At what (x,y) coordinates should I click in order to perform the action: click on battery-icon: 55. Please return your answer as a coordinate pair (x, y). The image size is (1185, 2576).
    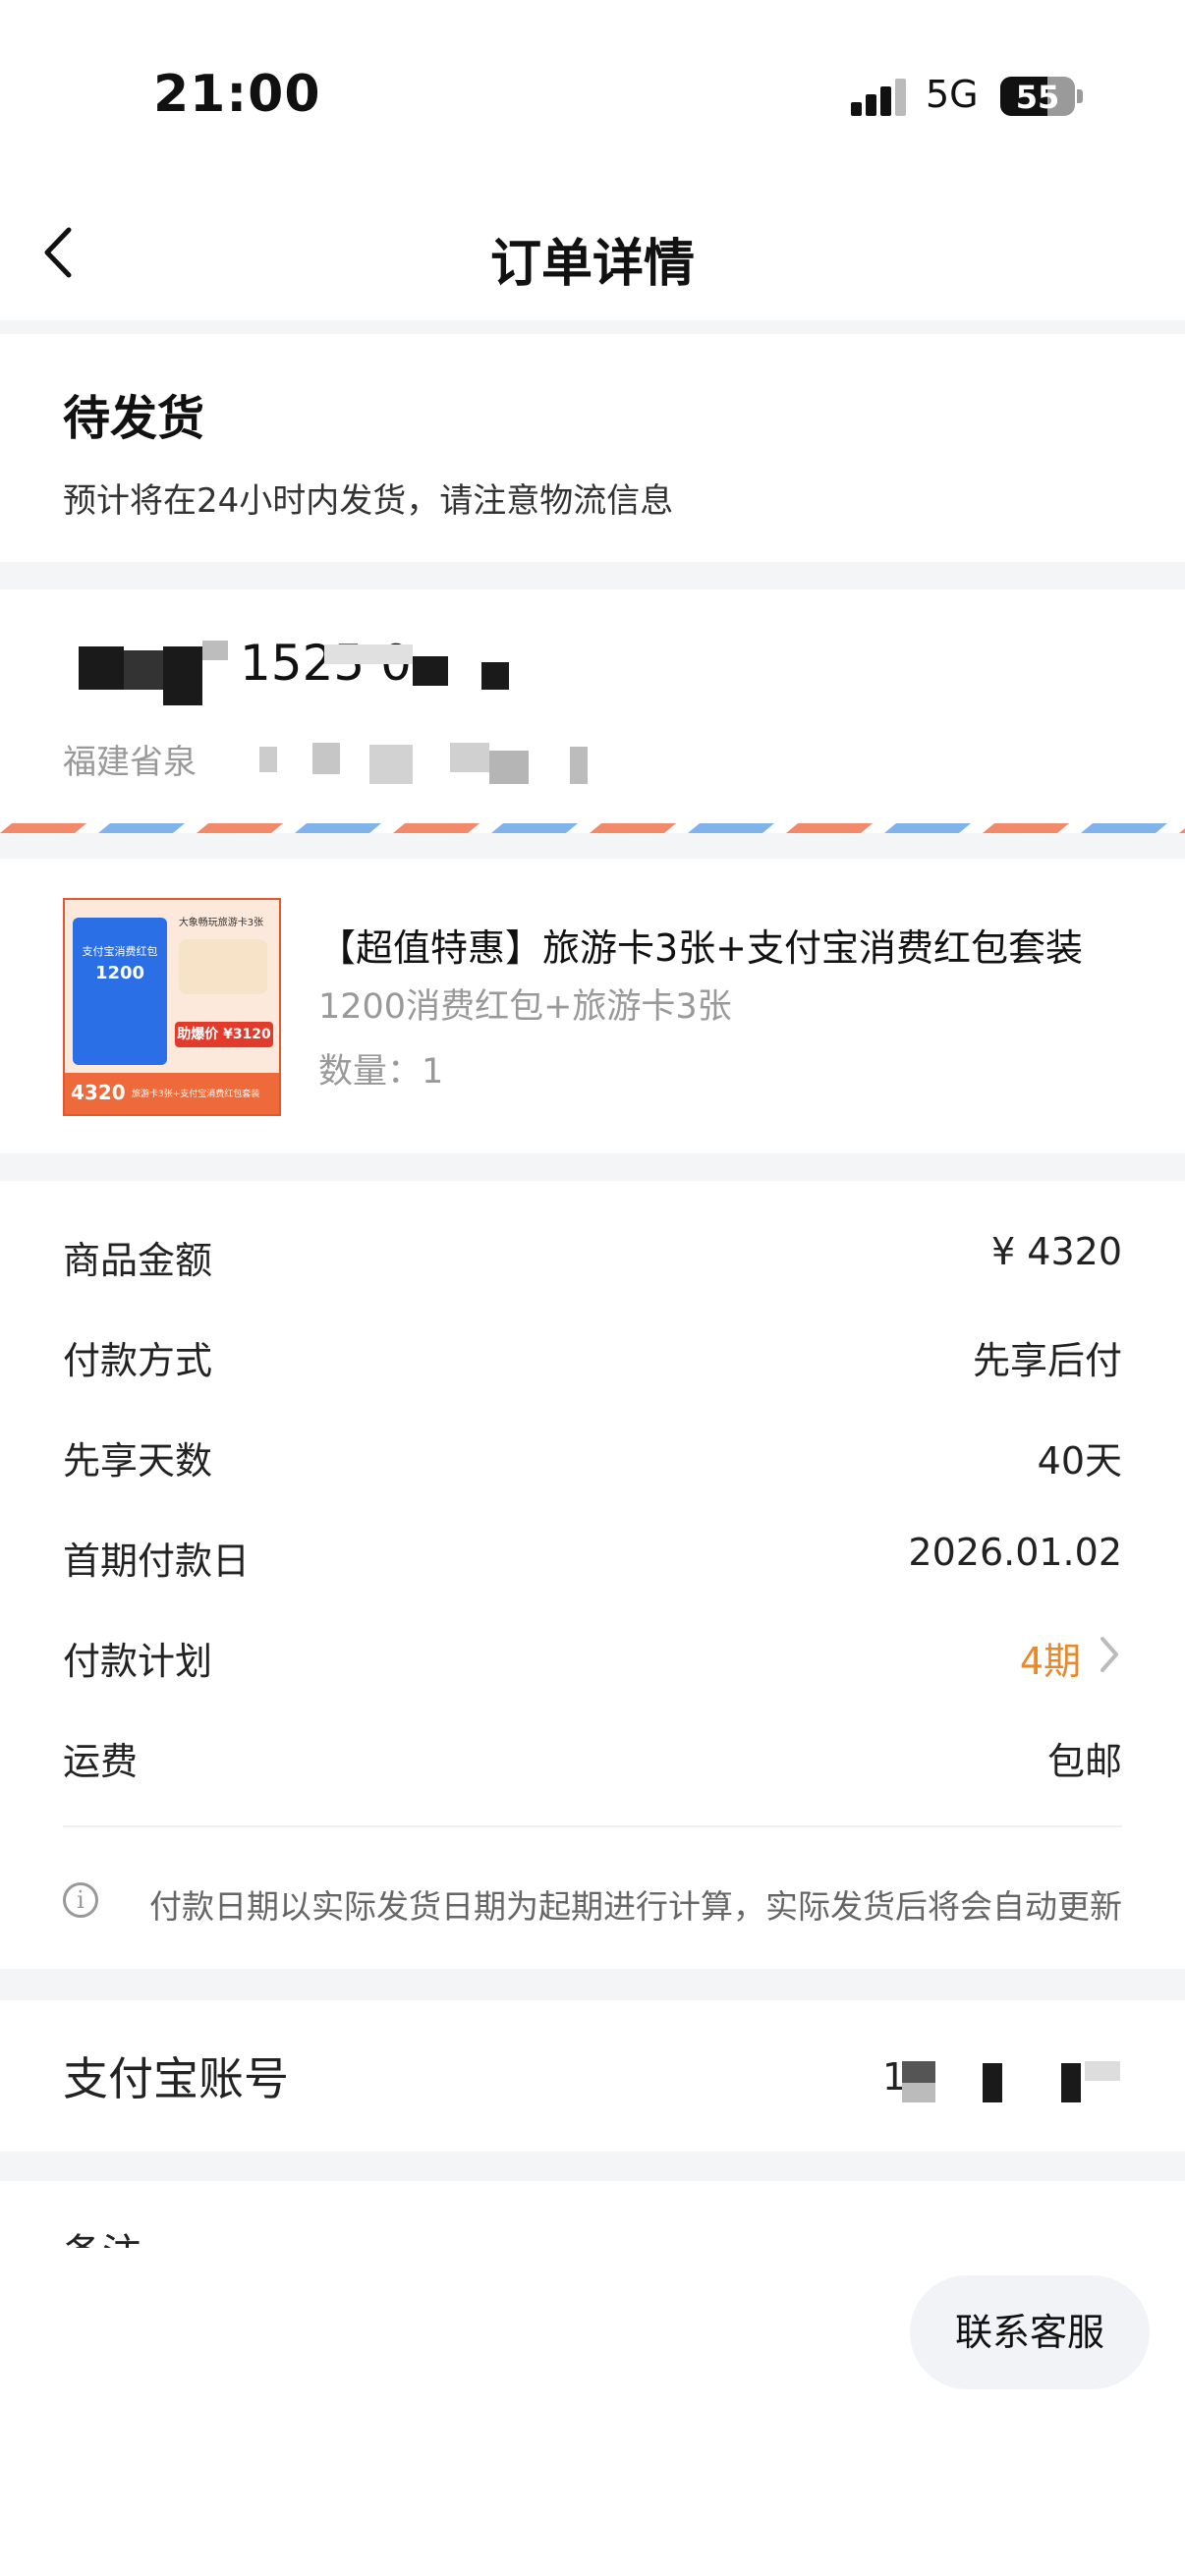
    Looking at the image, I should click on (1038, 96).